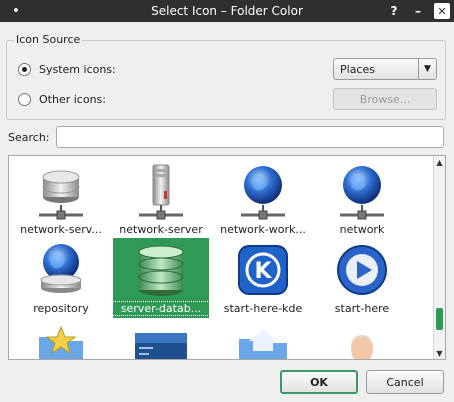  What do you see at coordinates (48, 39) in the screenshot?
I see `icon-source-title: Icon Source` at bounding box center [48, 39].